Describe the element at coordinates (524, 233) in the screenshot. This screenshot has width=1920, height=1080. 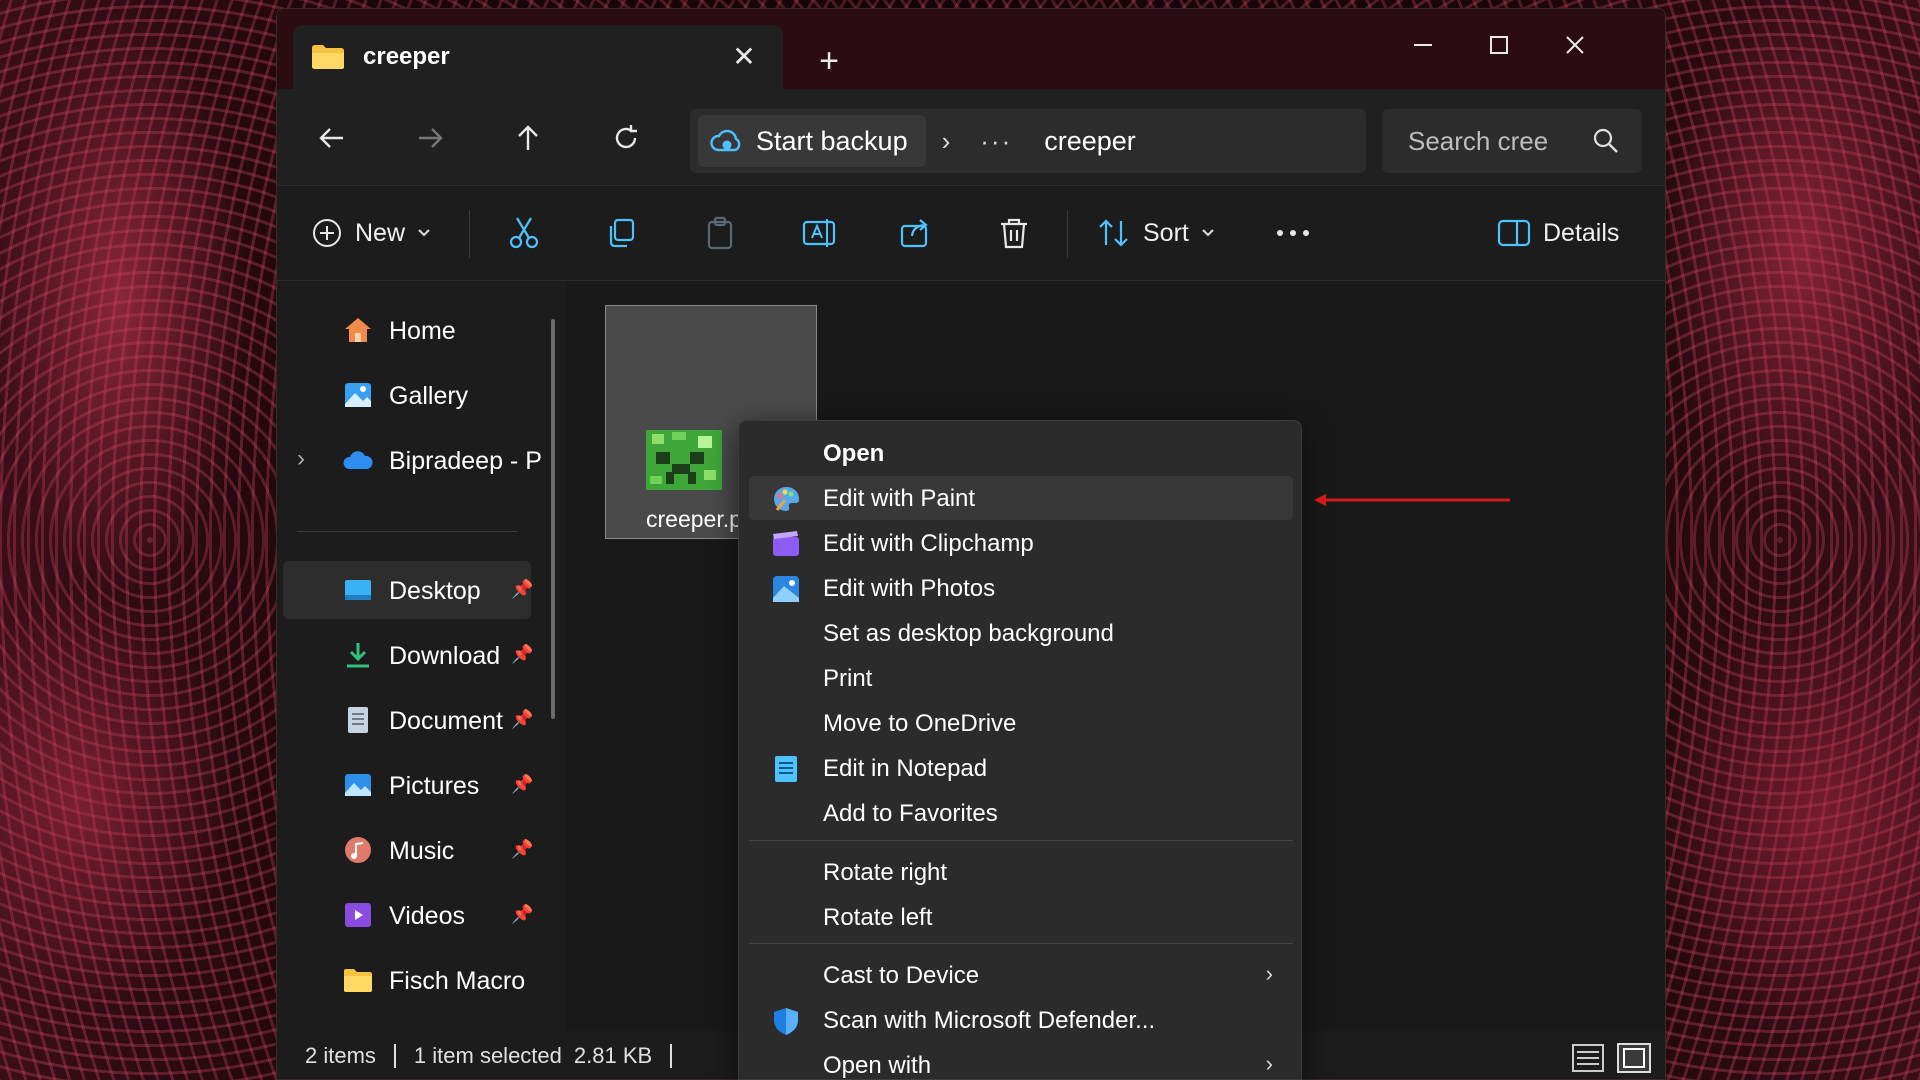
I see `cut-button` at that location.